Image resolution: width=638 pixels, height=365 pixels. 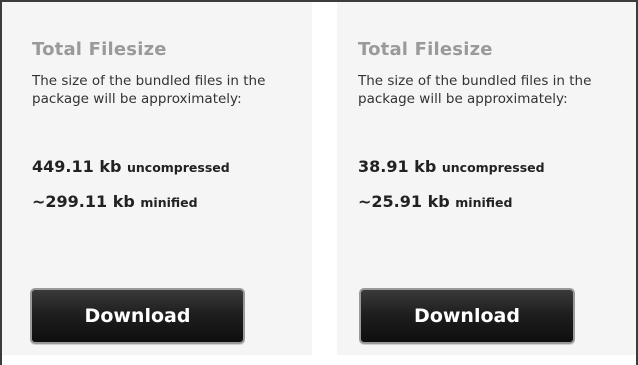 What do you see at coordinates (397, 166) in the screenshot?
I see `uncompressed-size-value: 38.91 kb` at bounding box center [397, 166].